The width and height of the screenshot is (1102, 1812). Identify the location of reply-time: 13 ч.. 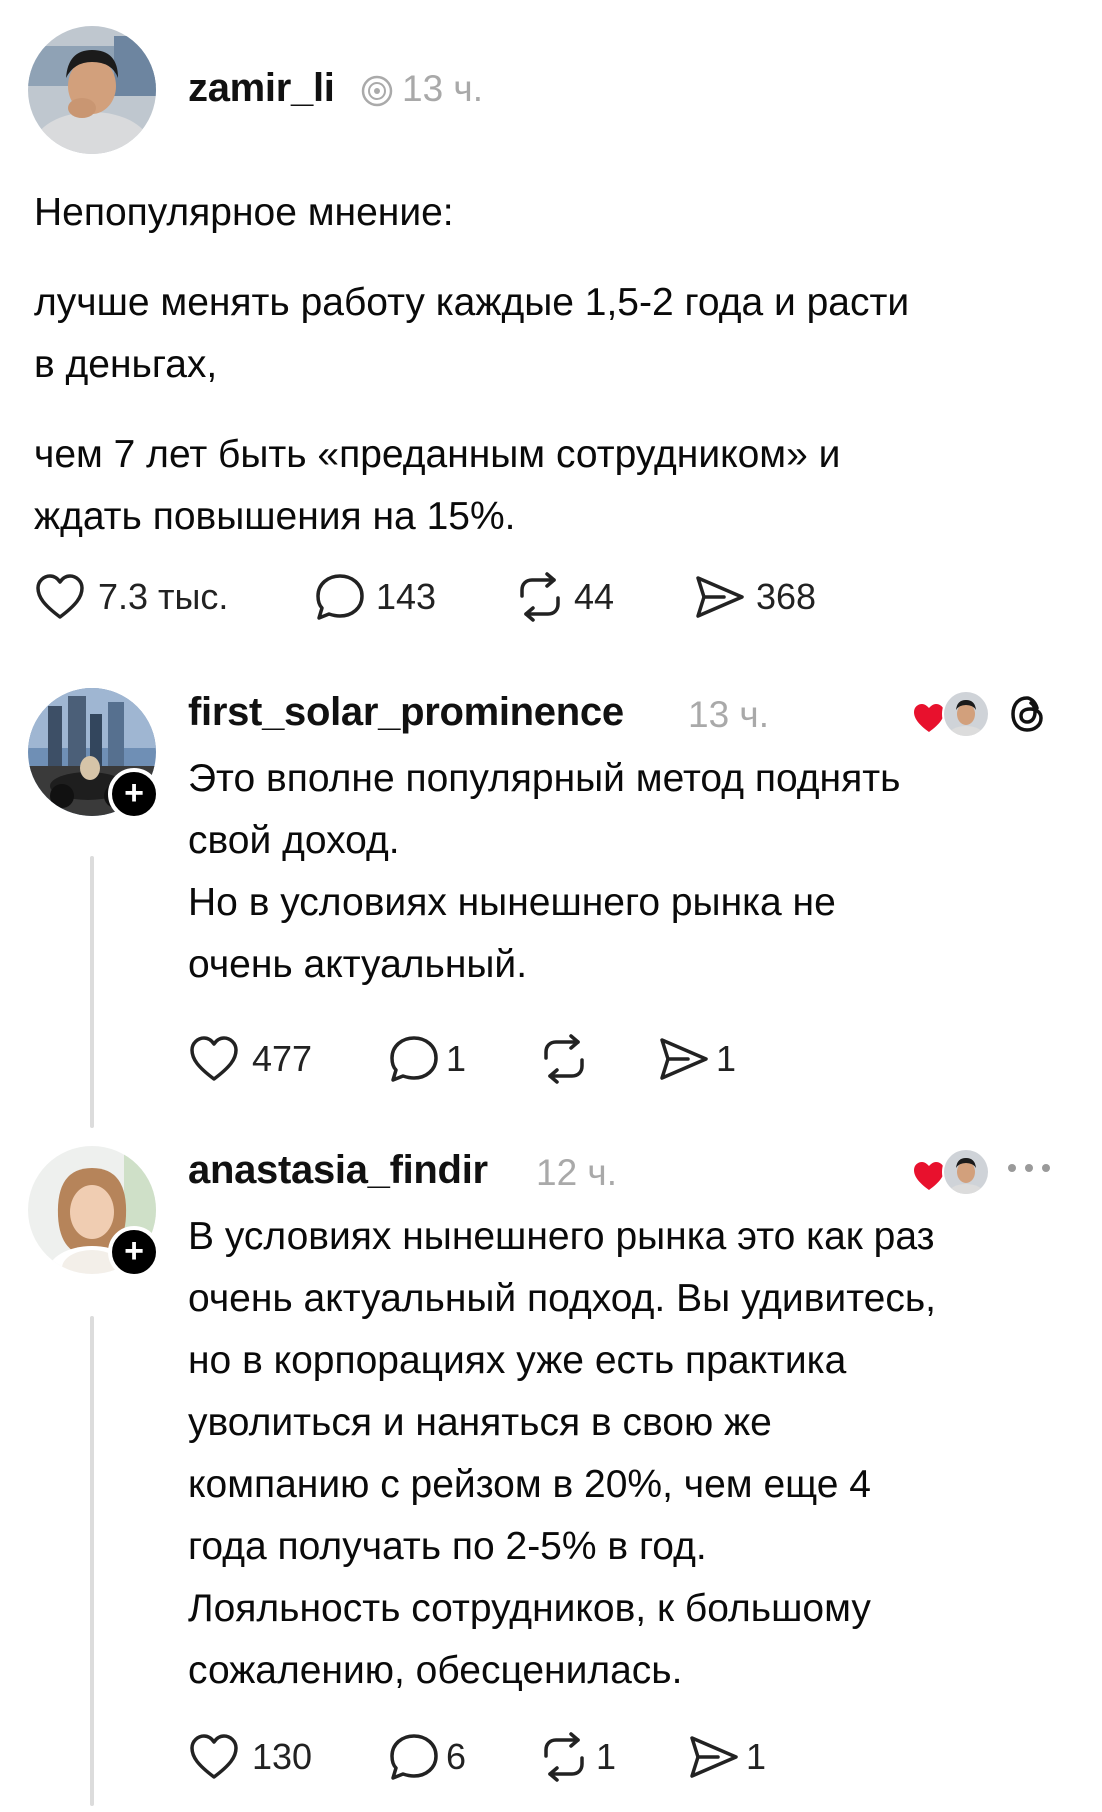
(728, 714).